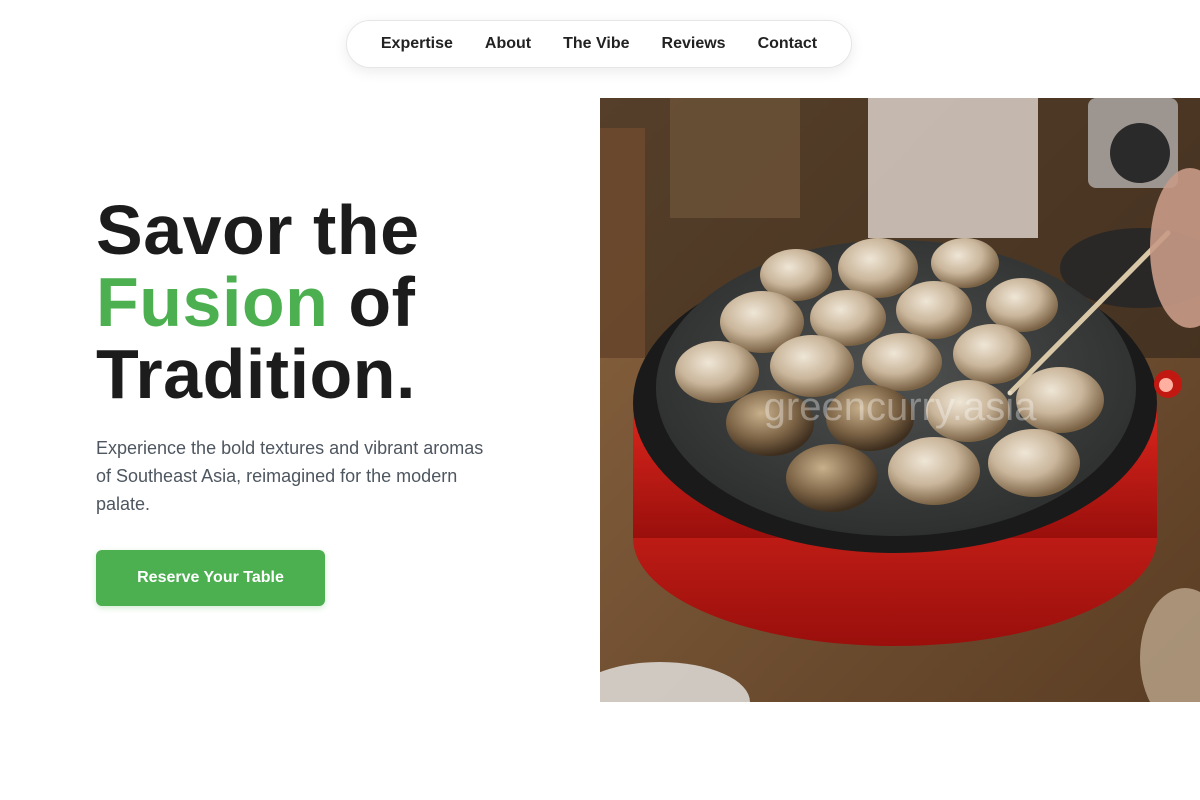 The width and height of the screenshot is (1200, 800). What do you see at coordinates (256, 374) in the screenshot?
I see `headline-line-3: Tradition.` at bounding box center [256, 374].